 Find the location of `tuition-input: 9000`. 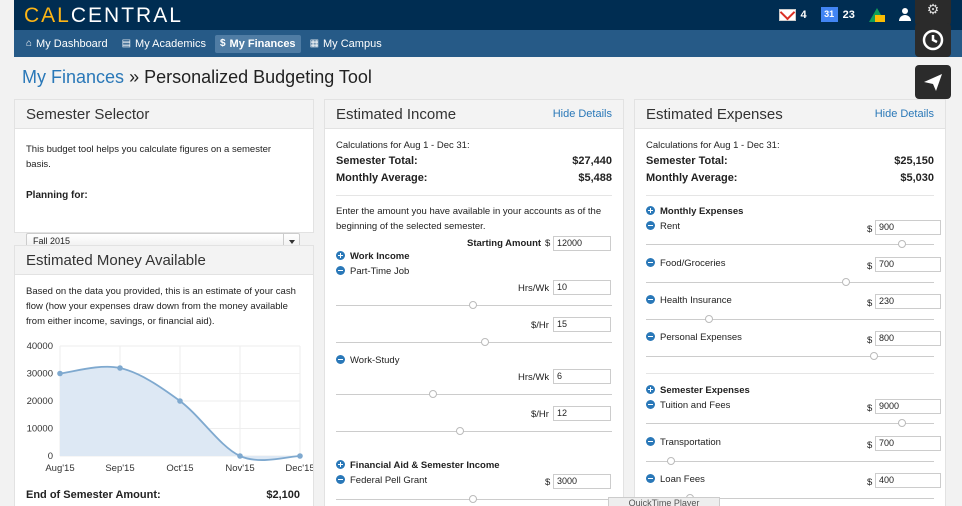

tuition-input: 9000 is located at coordinates (908, 406).